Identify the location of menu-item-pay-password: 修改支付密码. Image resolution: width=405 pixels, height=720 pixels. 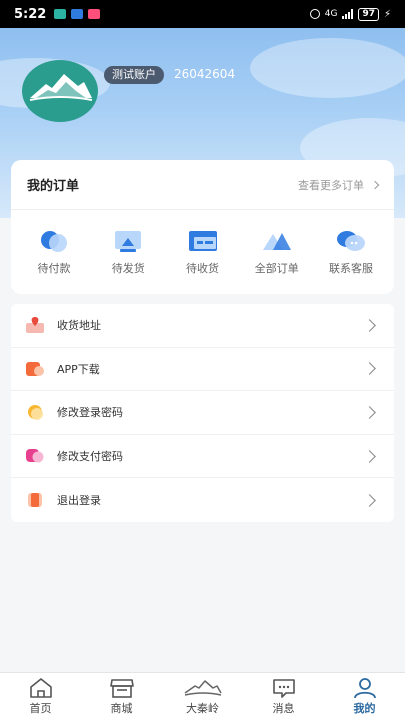
(202, 457).